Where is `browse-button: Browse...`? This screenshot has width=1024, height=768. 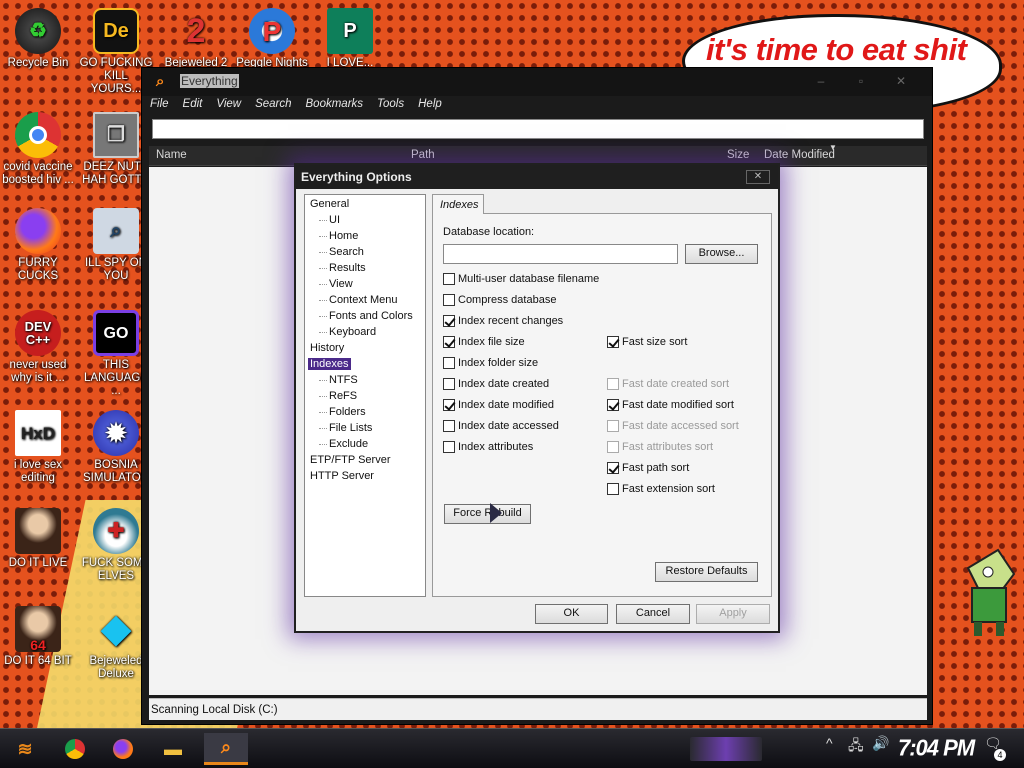
browse-button: Browse... is located at coordinates (721, 254).